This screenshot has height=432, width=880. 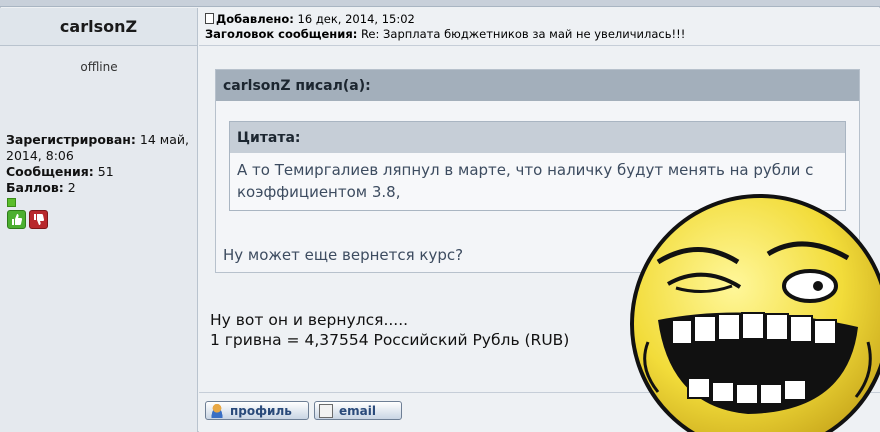 I want to click on author-header: carlsonZ, so click(x=99, y=27).